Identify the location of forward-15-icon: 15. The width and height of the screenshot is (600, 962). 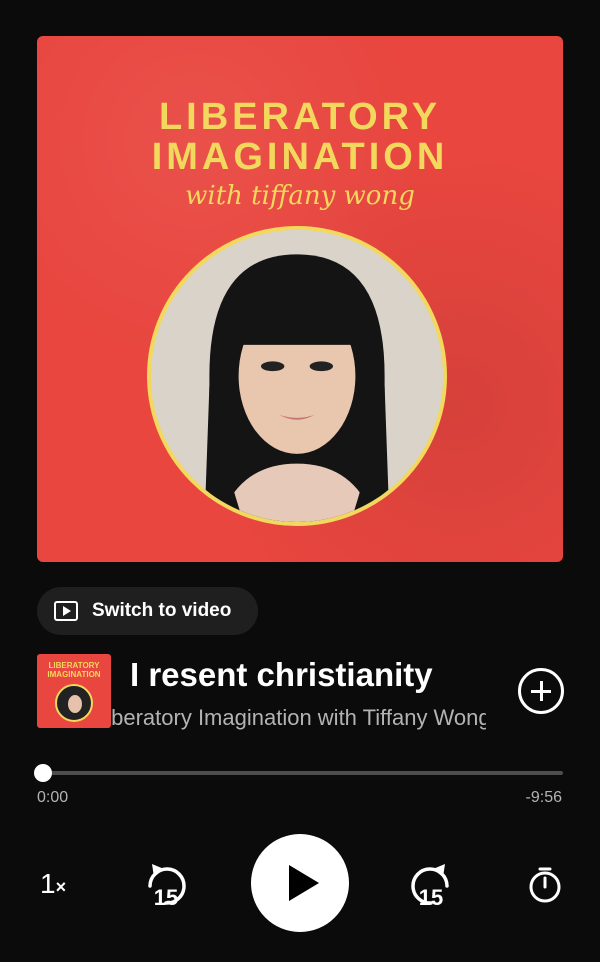
(431, 886).